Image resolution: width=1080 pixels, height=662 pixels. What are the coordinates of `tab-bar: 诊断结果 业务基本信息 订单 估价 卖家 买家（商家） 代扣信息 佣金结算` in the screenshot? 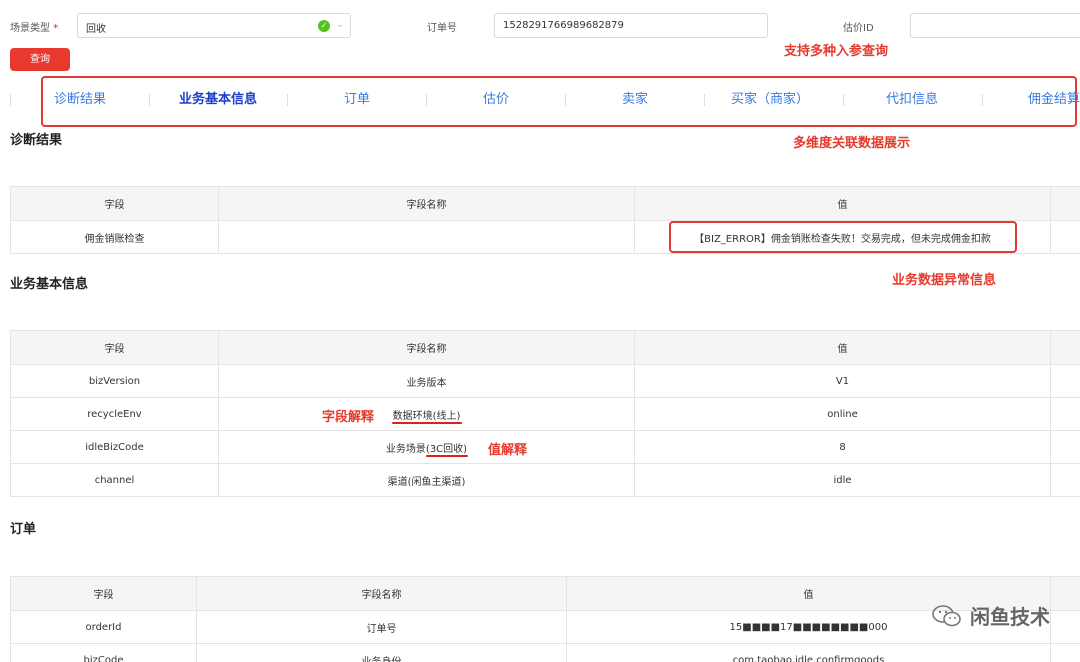 It's located at (545, 100).